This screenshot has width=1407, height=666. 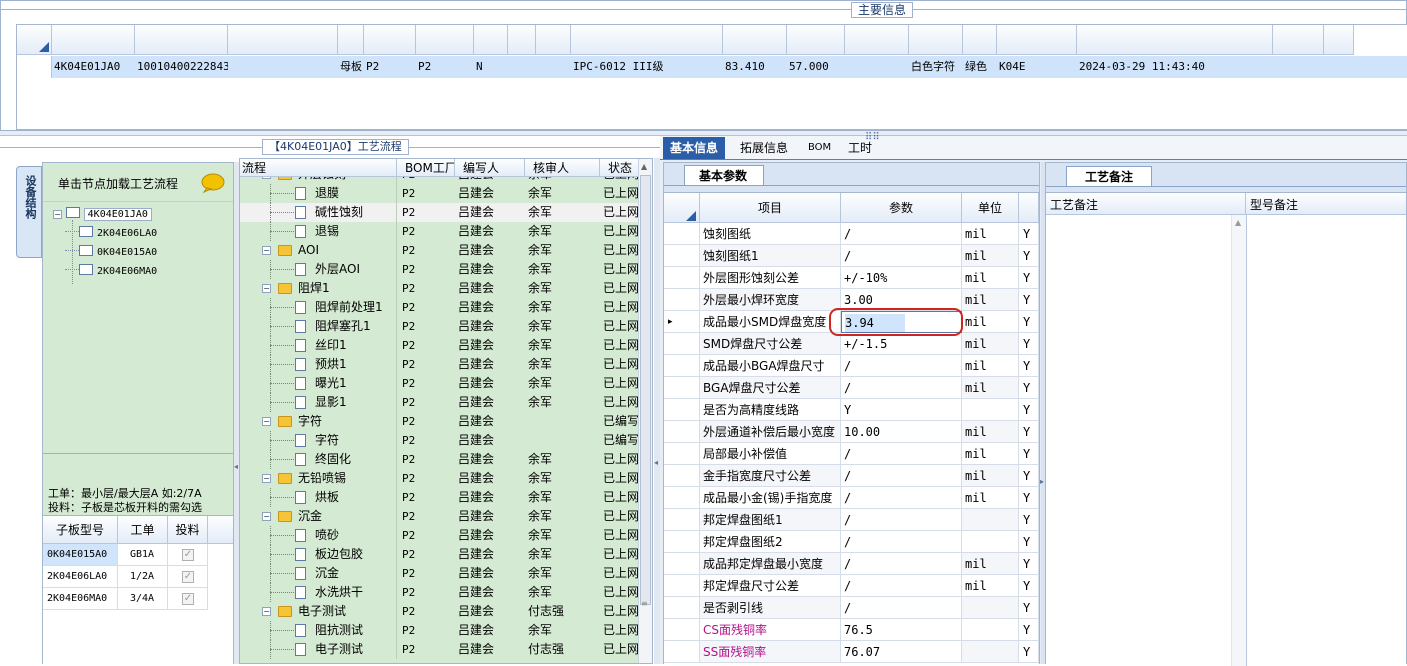 What do you see at coordinates (1037, 67) in the screenshot?
I see `grid-cell: K04E` at bounding box center [1037, 67].